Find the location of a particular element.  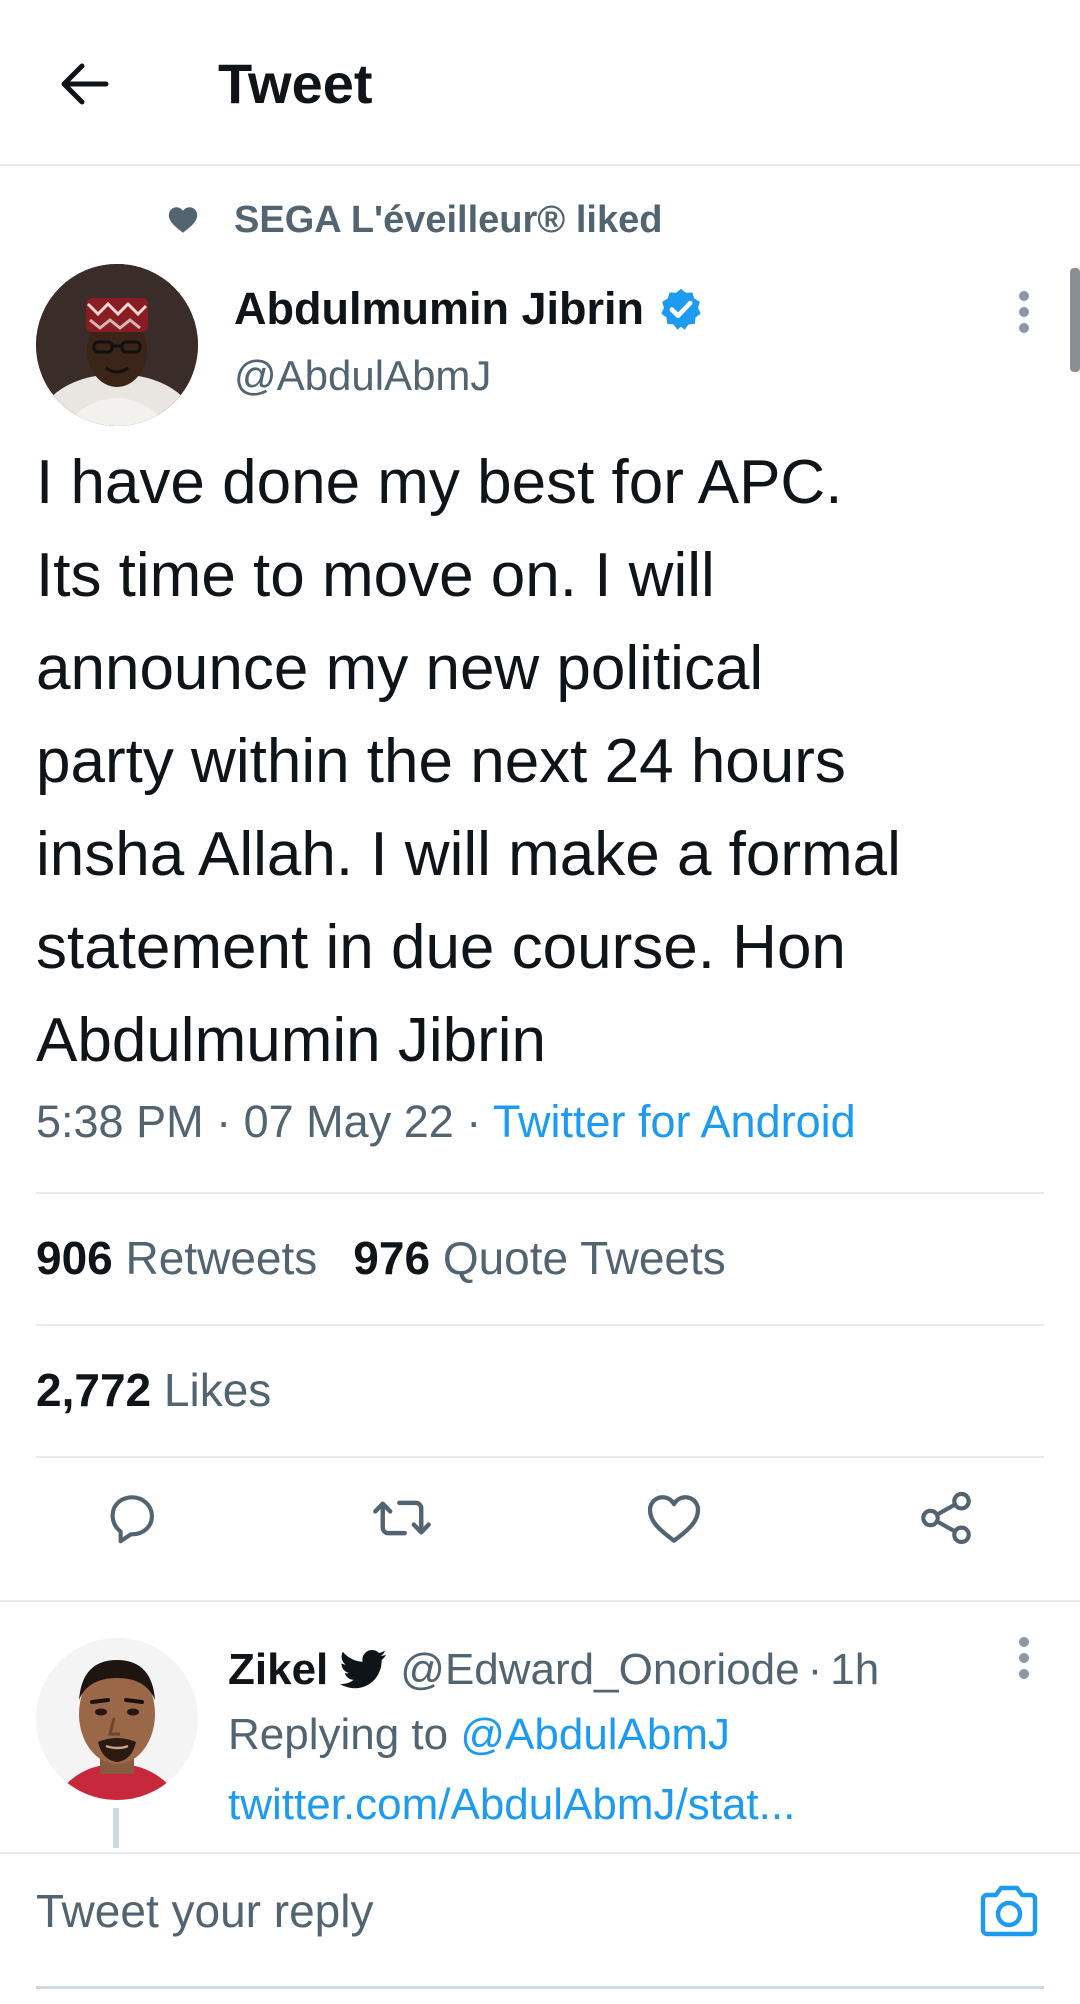

reply-composer is located at coordinates (540, 1928).